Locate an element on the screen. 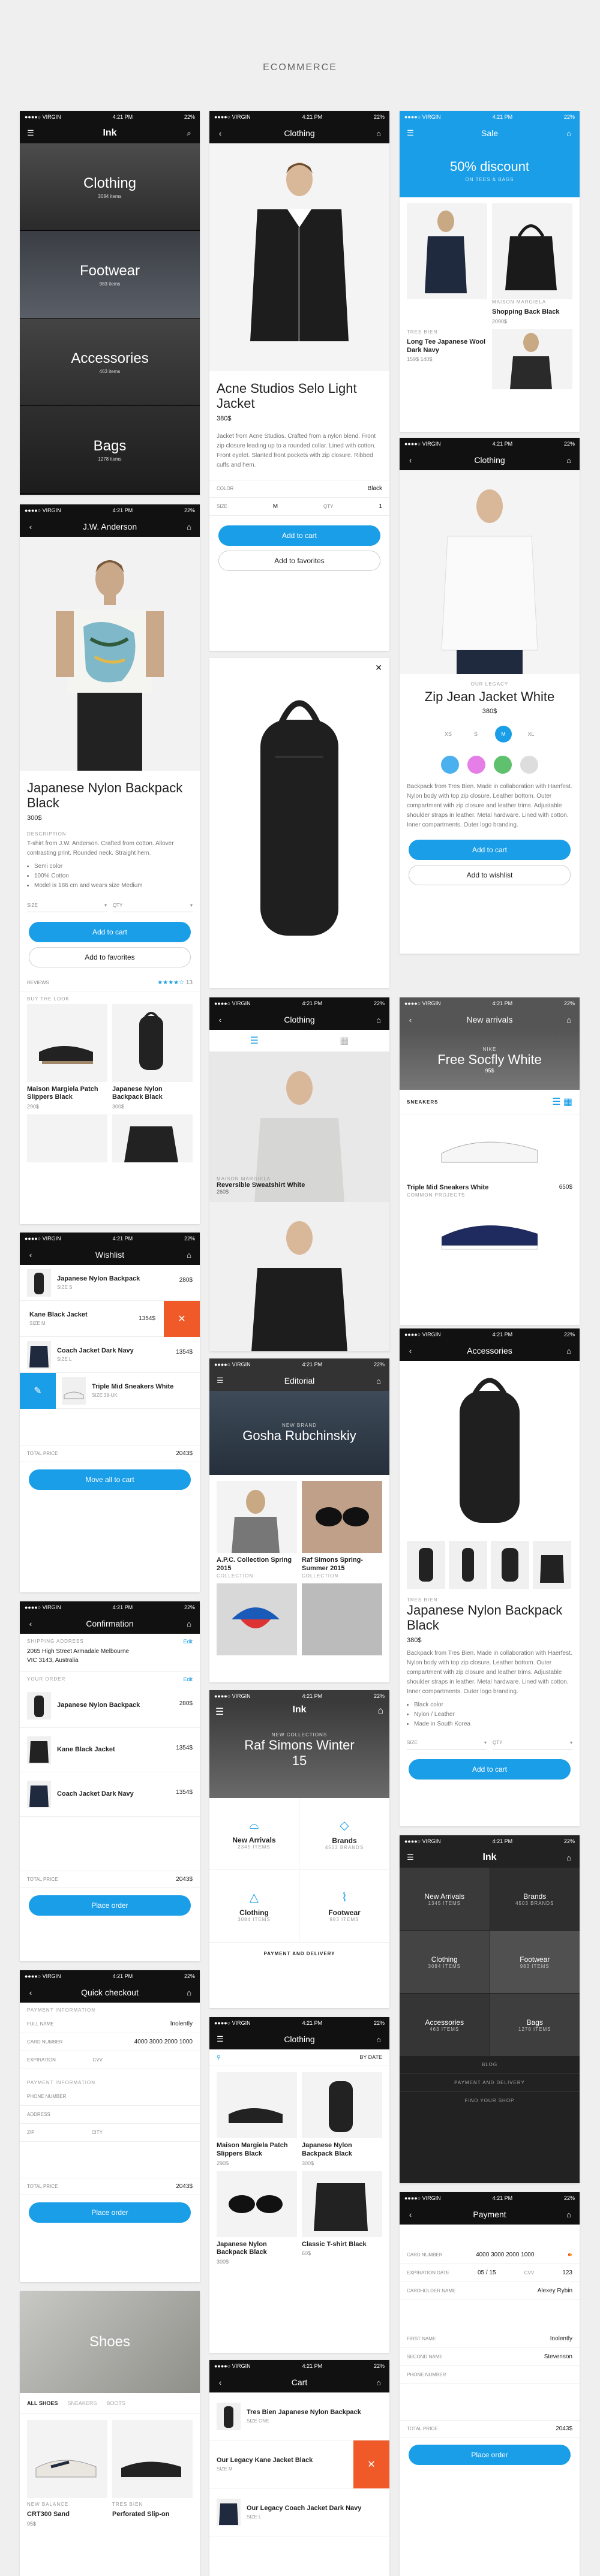 This screenshot has width=600, height=2576. clothing-tile: Clothing 3084 items is located at coordinates (445, 1962).